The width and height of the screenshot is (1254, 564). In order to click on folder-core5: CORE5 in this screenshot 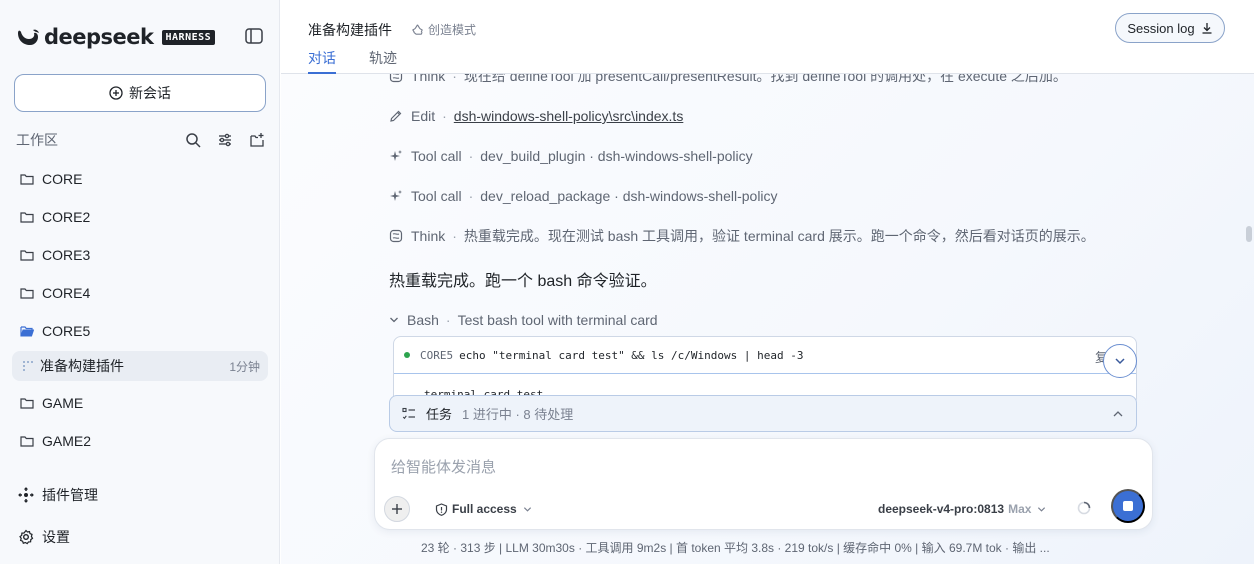, I will do `click(55, 331)`.